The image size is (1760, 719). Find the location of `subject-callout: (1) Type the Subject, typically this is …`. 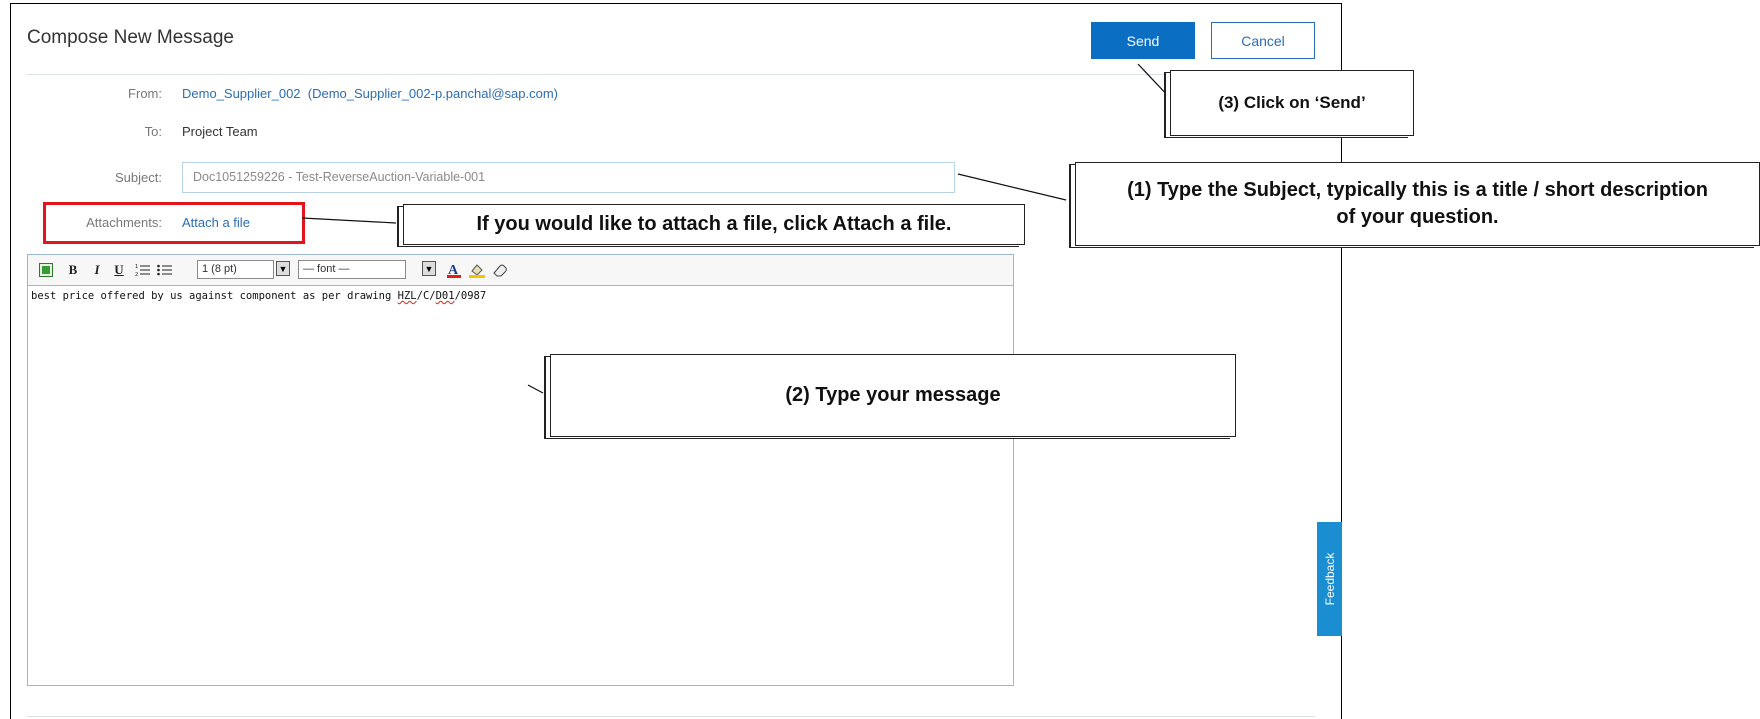

subject-callout: (1) Type the Subject, typically this is … is located at coordinates (1417, 204).